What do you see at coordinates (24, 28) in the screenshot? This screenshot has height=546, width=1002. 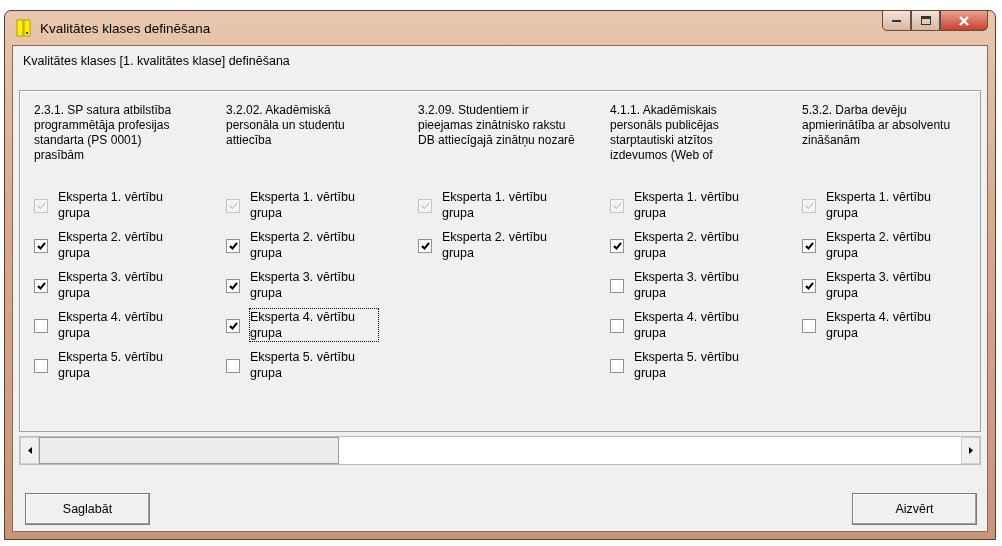 I see `app-icon` at bounding box center [24, 28].